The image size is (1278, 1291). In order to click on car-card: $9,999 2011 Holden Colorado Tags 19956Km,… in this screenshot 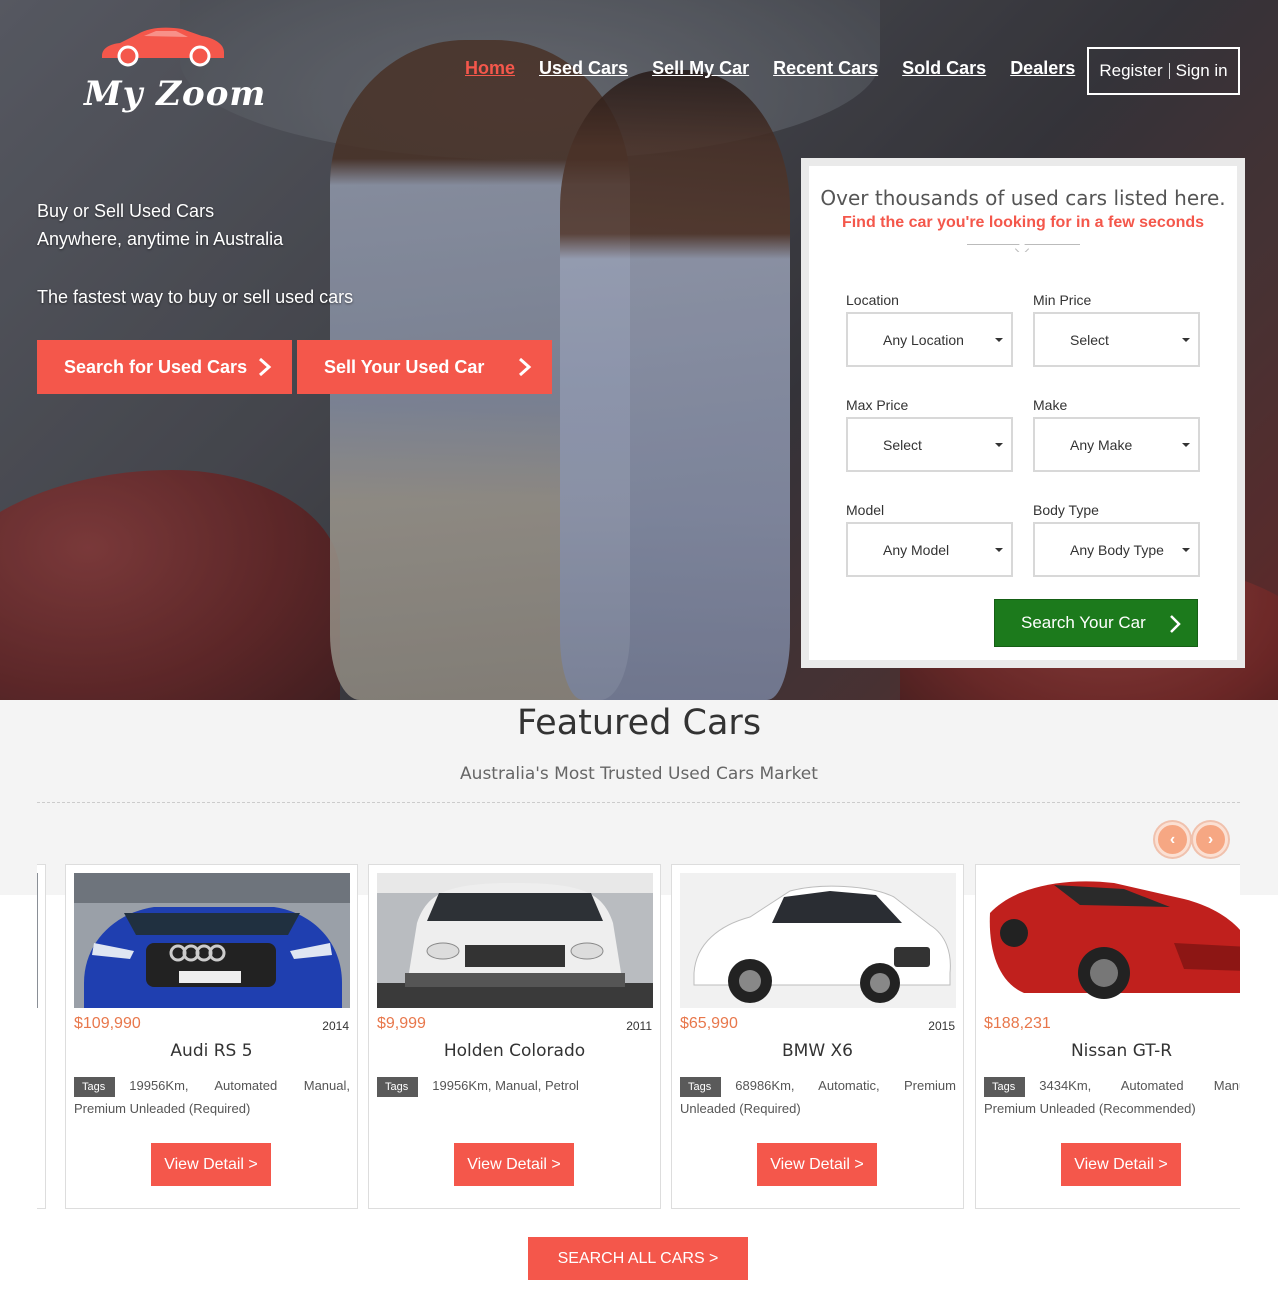, I will do `click(514, 1036)`.